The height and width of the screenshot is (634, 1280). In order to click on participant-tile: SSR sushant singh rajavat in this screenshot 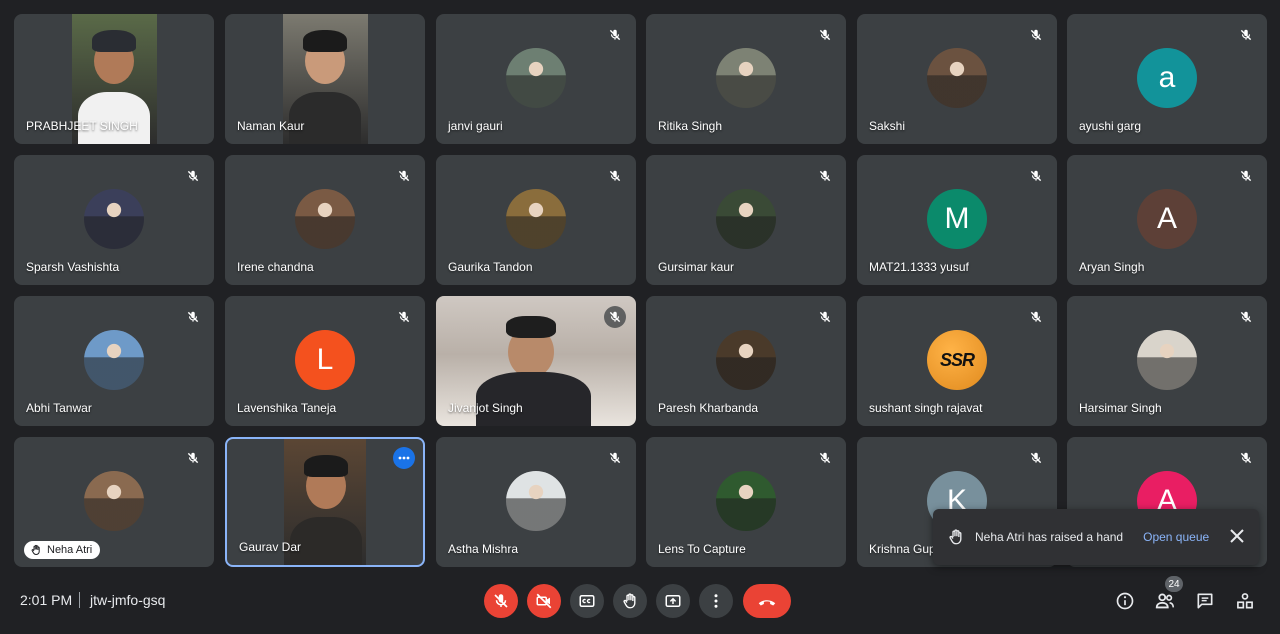, I will do `click(957, 361)`.